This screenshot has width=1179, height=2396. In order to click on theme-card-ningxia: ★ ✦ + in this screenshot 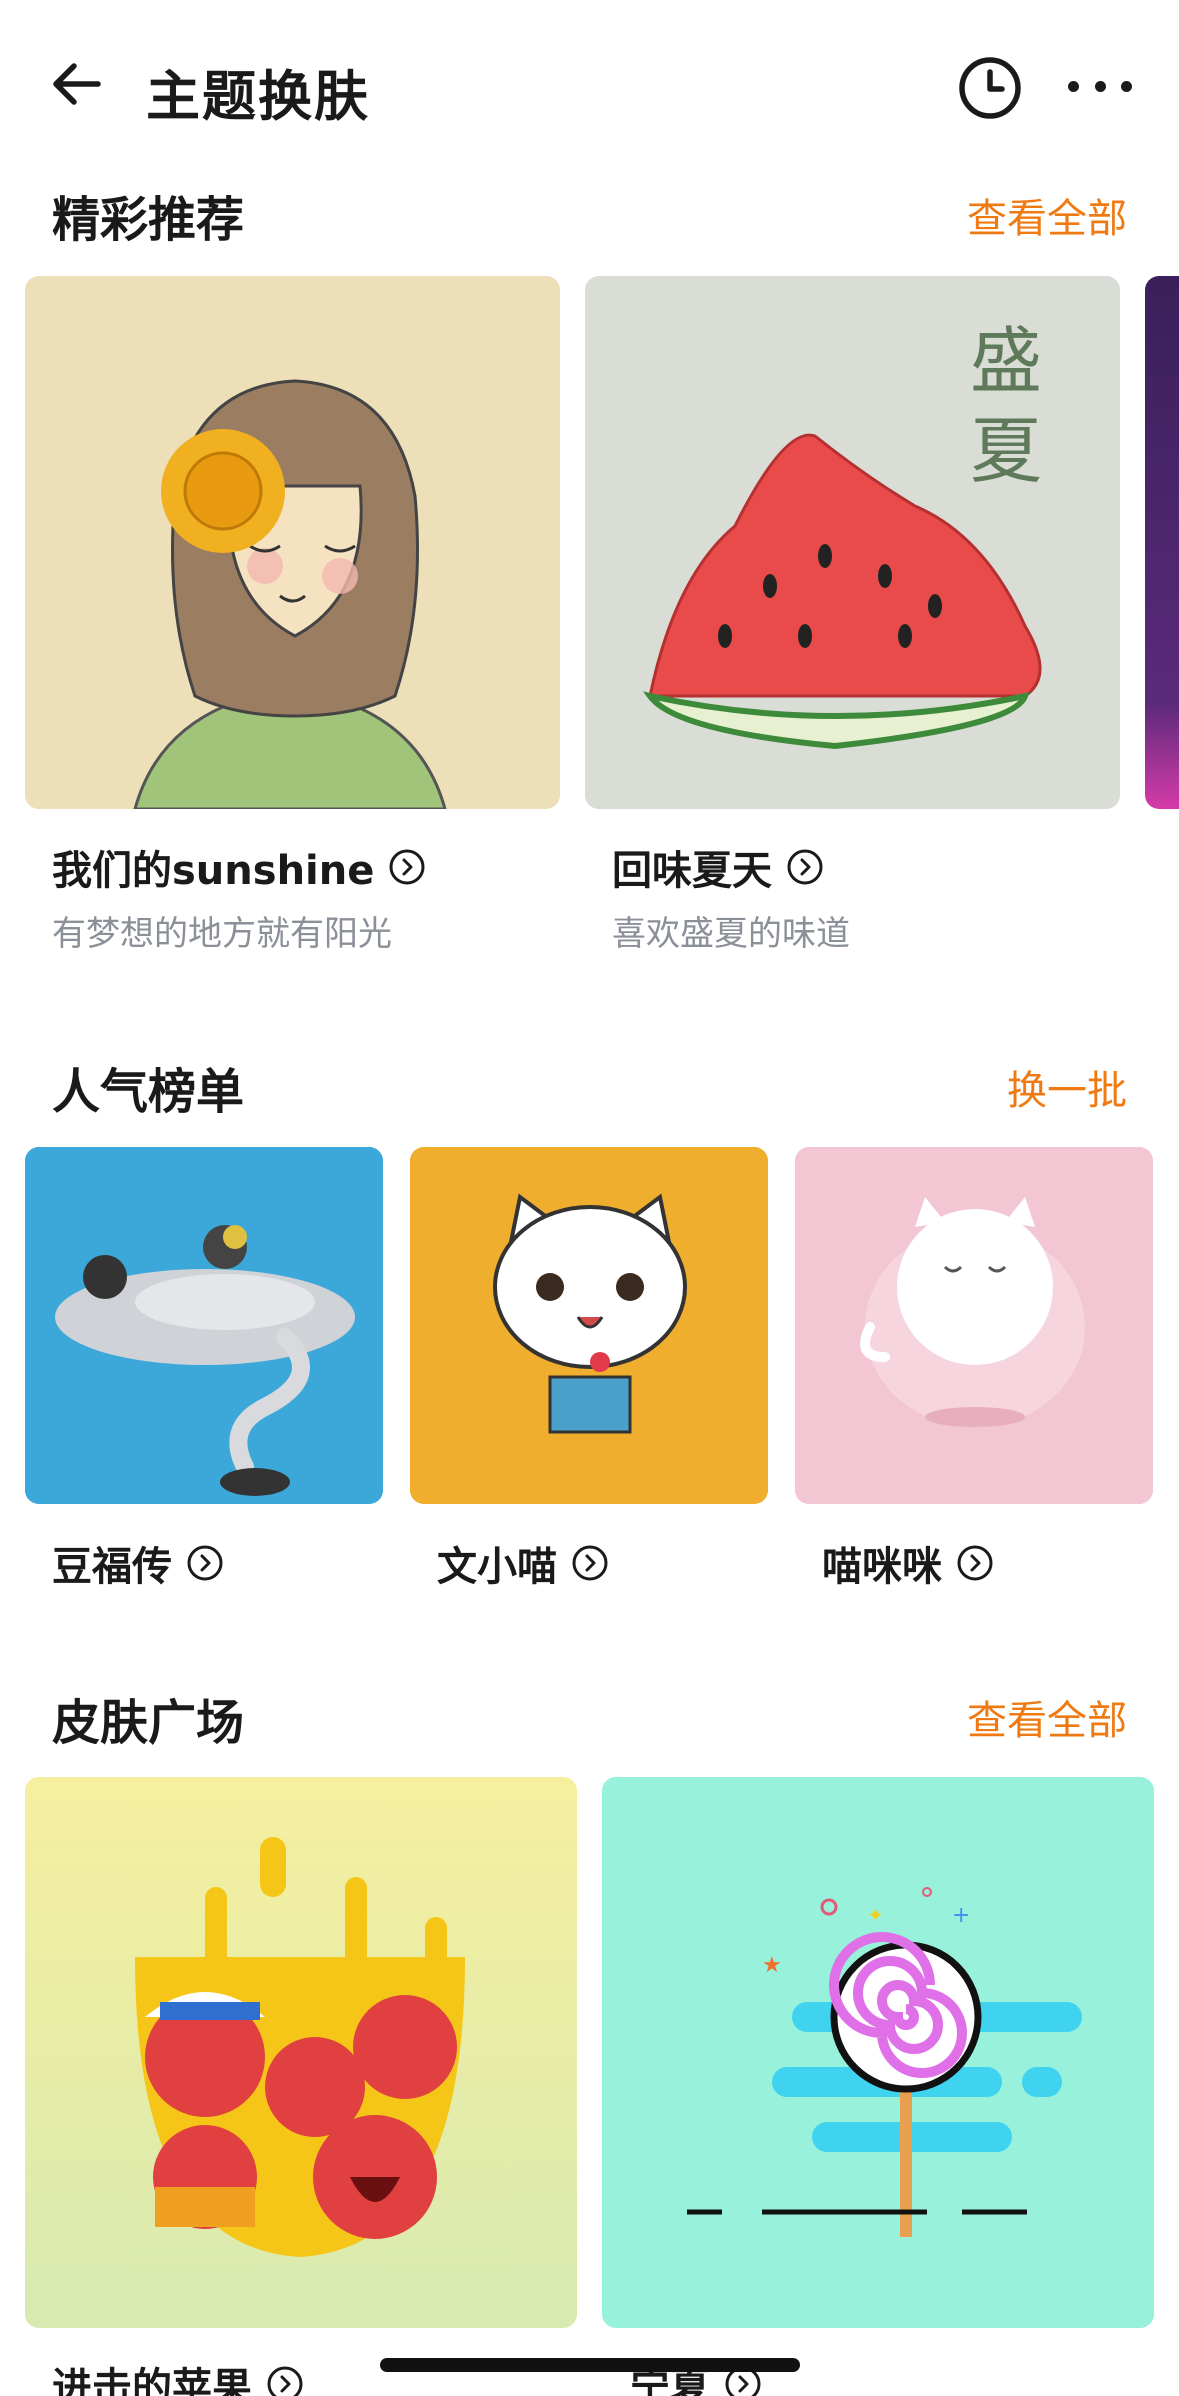, I will do `click(878, 2052)`.